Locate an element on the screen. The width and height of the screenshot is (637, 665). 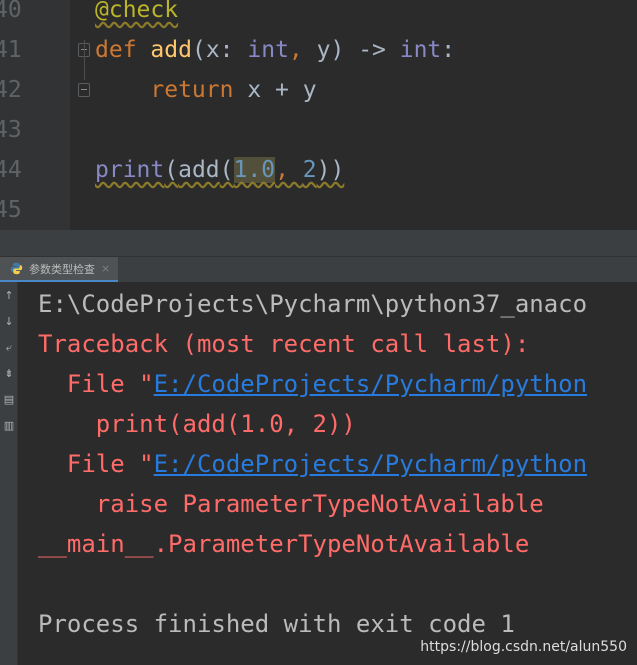
code-line-45: 45 is located at coordinates (318, 210).